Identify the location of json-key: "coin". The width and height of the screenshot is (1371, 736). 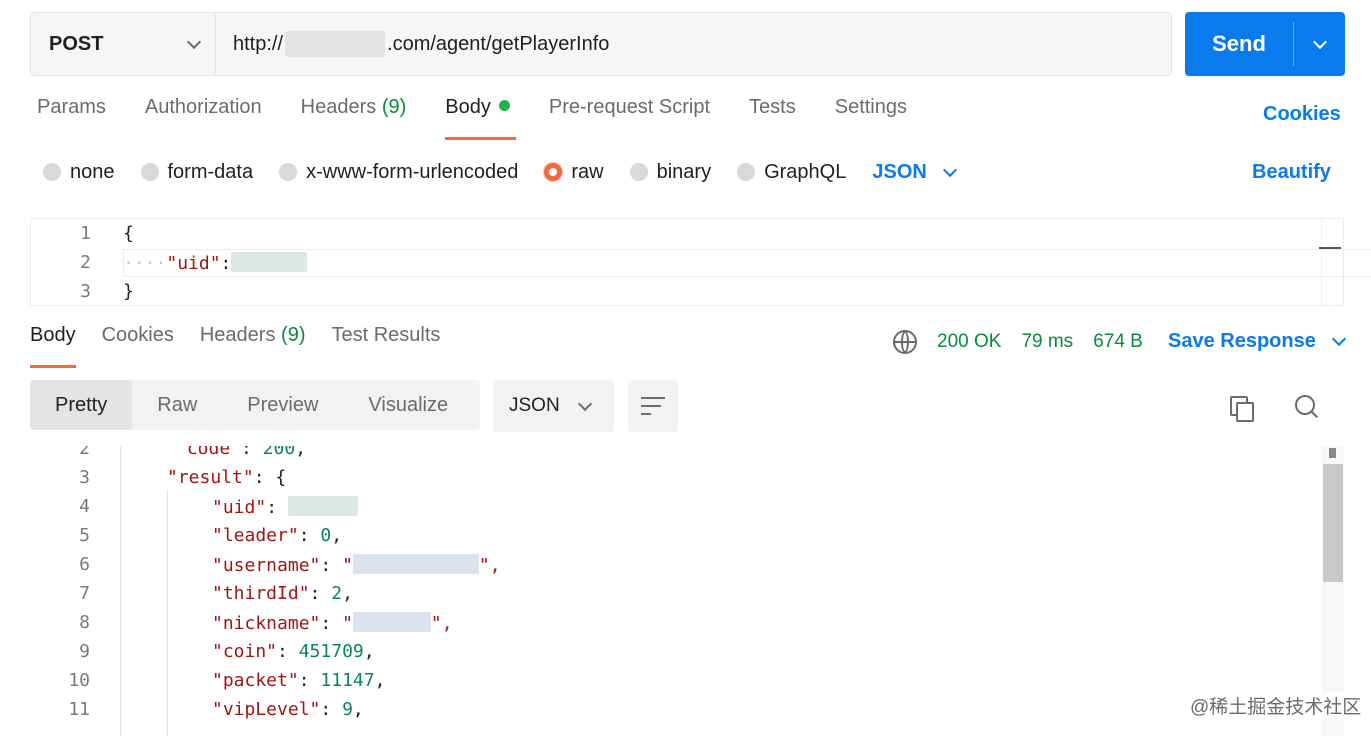
(245, 651).